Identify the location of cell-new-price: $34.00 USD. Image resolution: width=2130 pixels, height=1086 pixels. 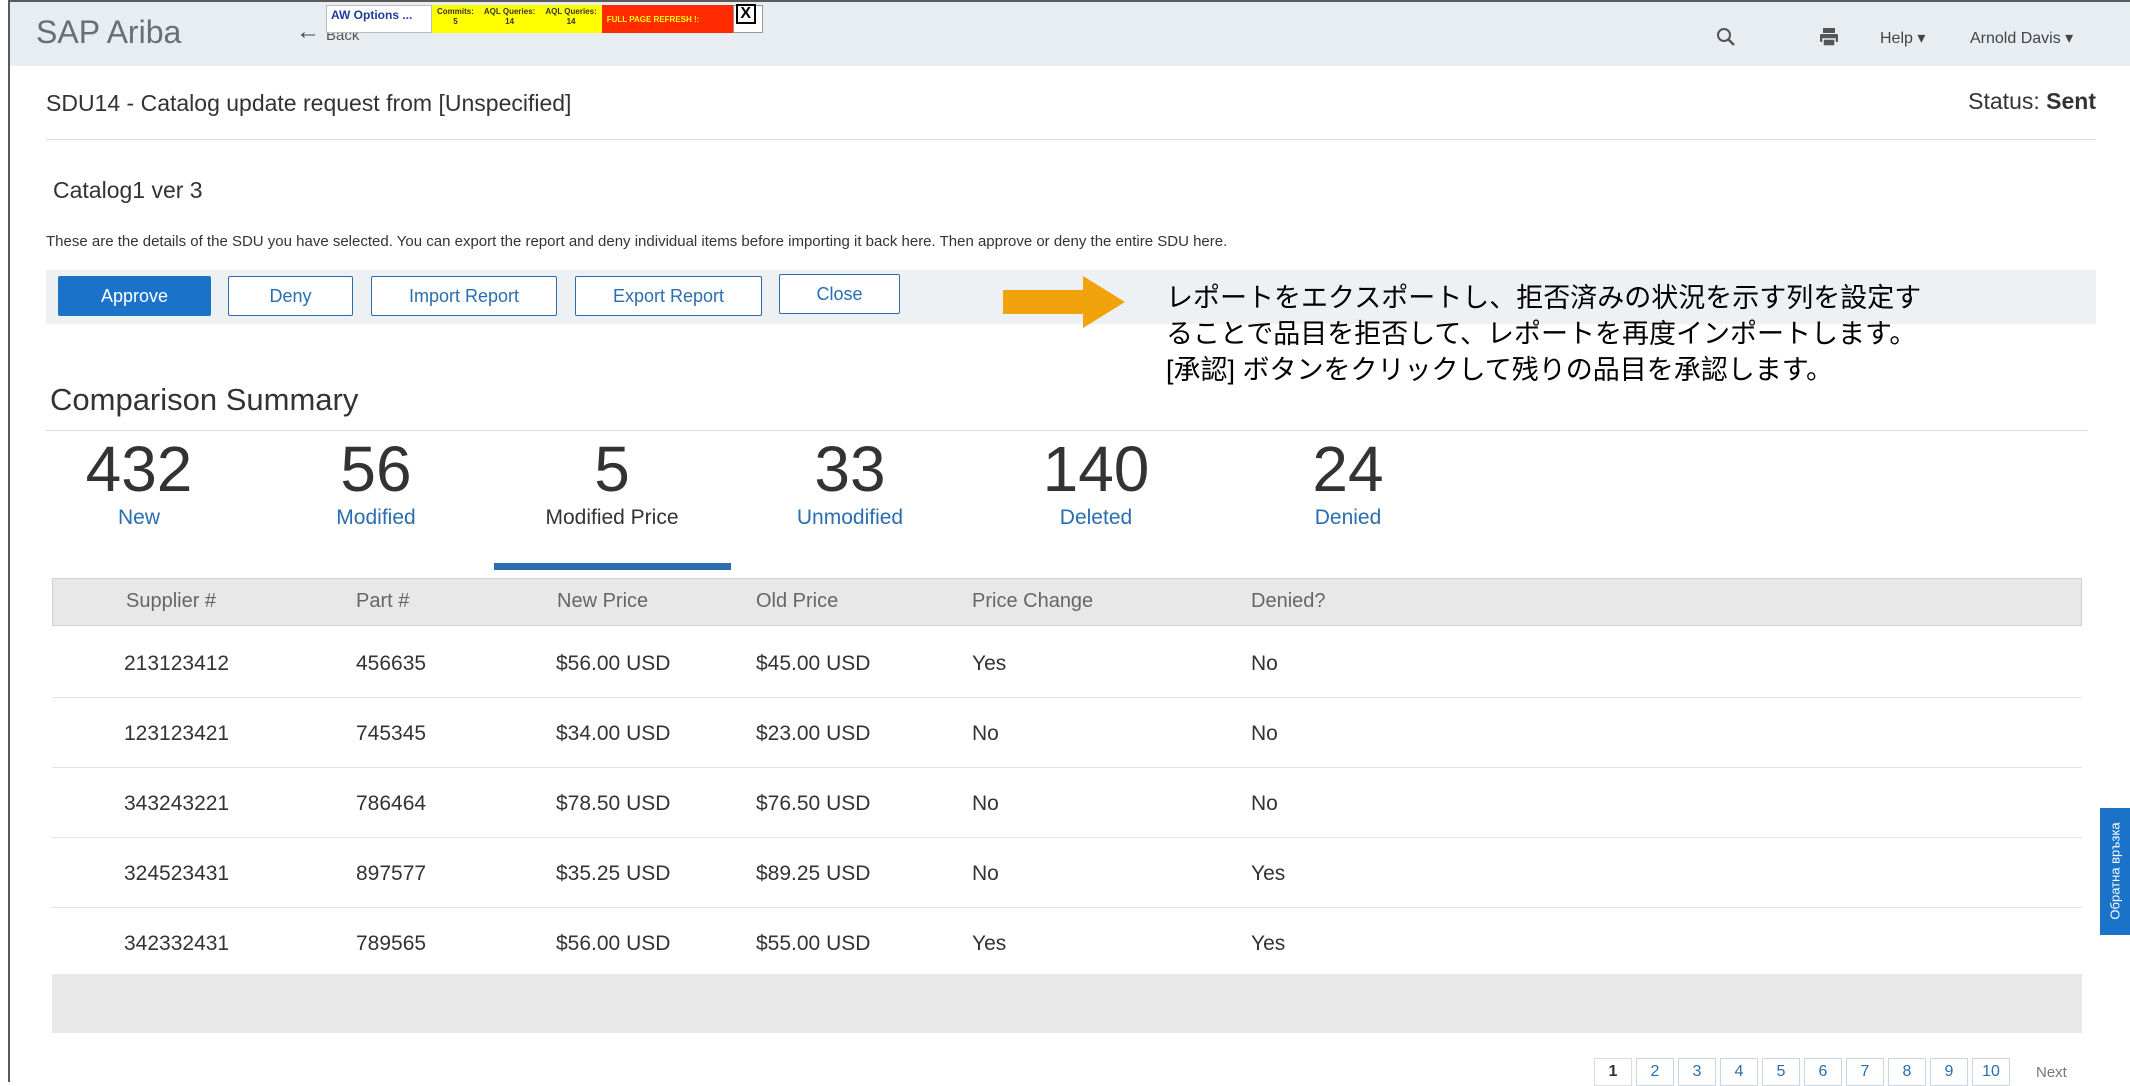
(613, 733).